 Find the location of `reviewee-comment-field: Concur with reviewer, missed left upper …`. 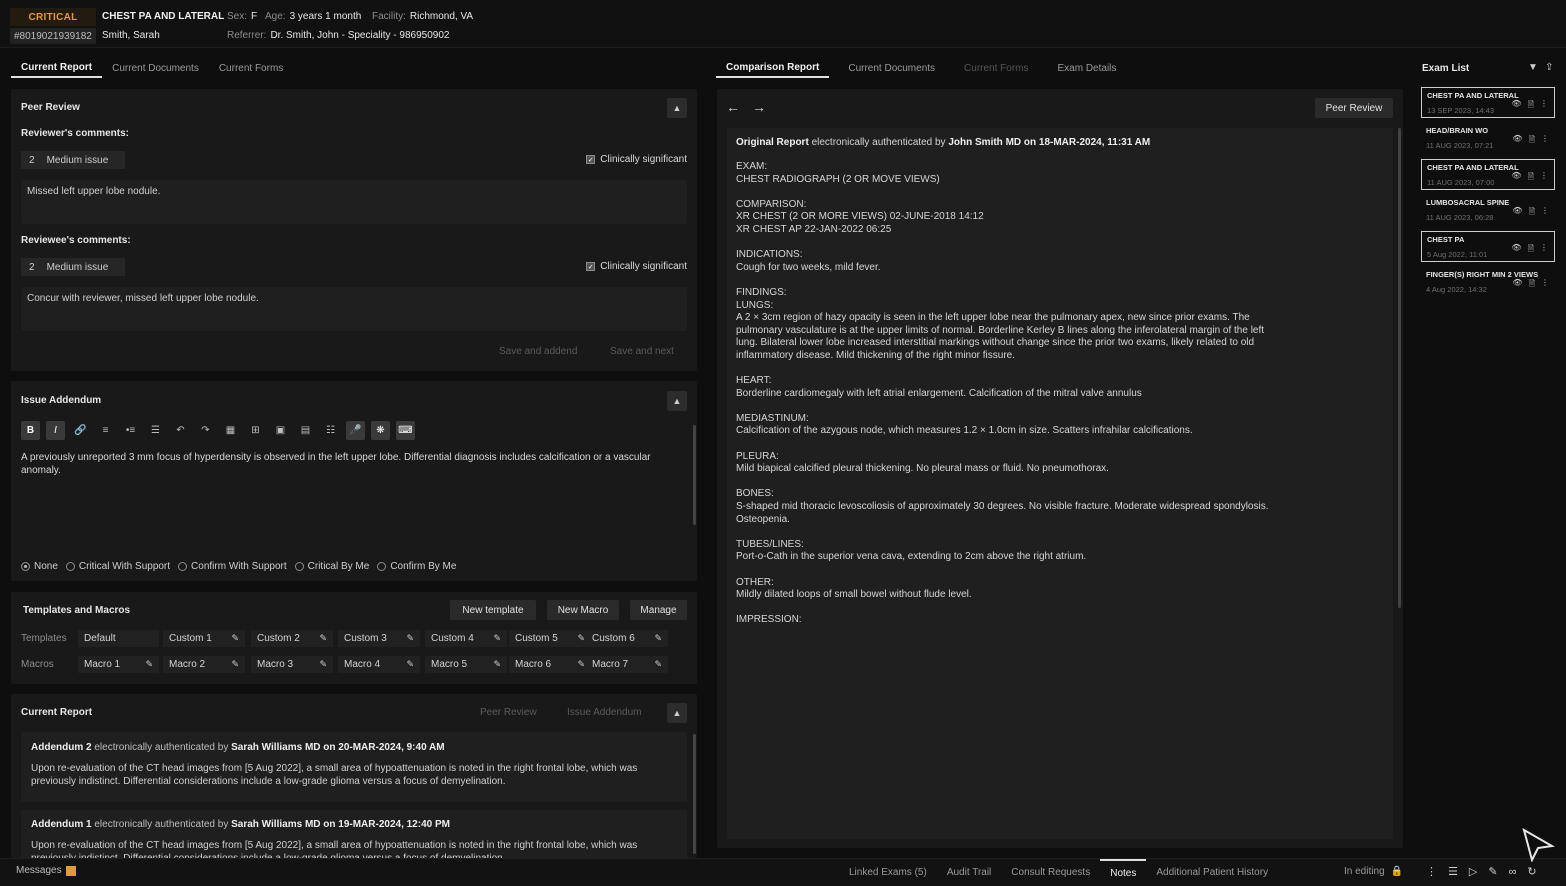

reviewee-comment-field: Concur with reviewer, missed left upper … is located at coordinates (354, 309).